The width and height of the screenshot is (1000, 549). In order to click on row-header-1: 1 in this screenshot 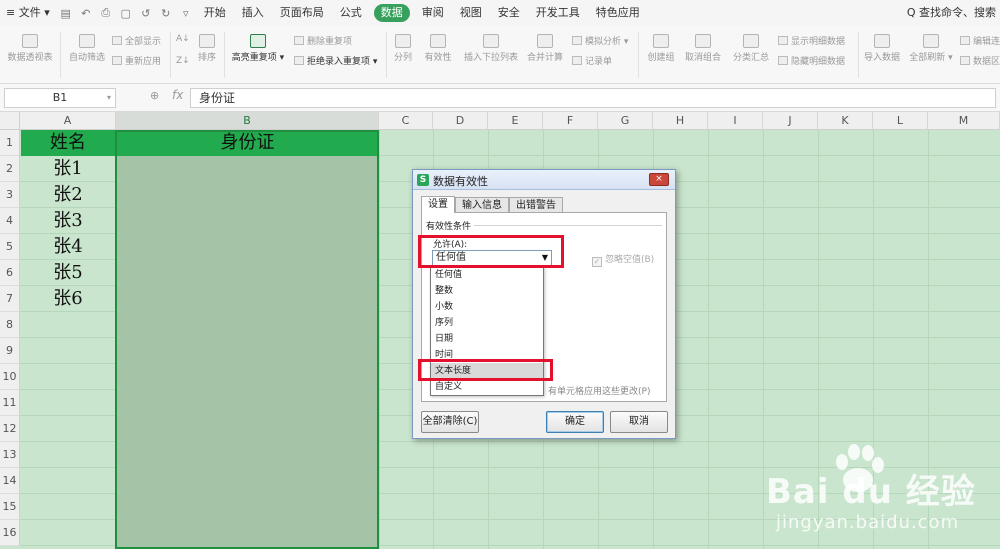, I will do `click(10, 143)`.